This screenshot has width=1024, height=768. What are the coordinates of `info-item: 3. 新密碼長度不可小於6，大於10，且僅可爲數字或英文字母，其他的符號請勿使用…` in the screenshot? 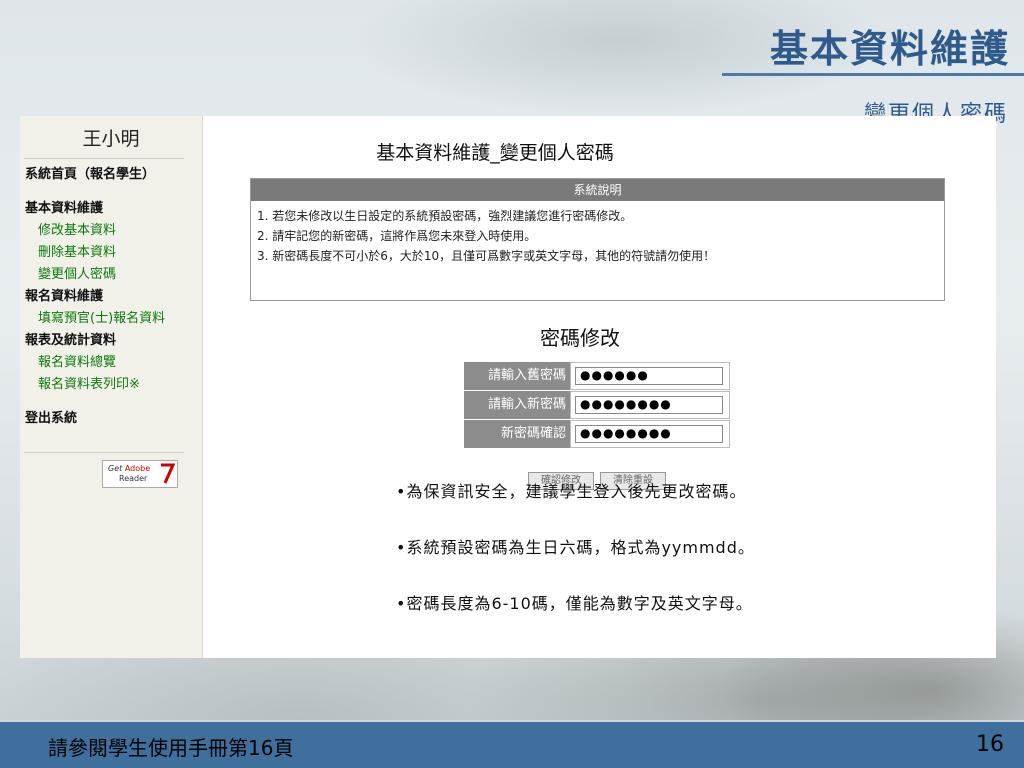 It's located at (486, 256).